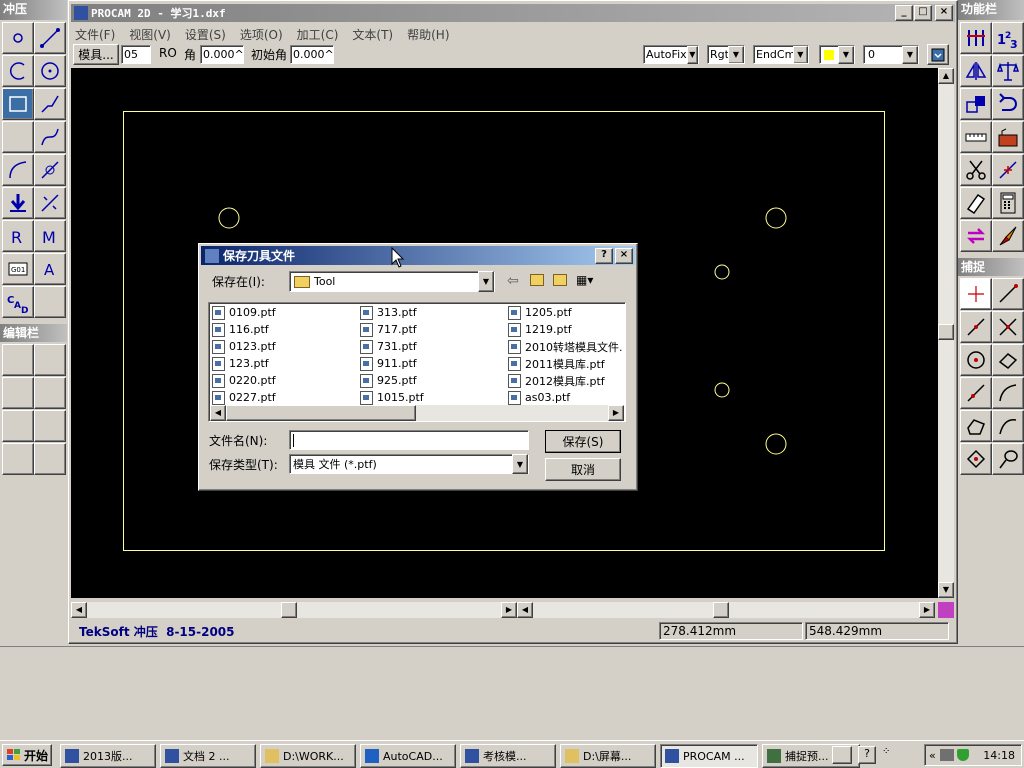  What do you see at coordinates (434, 329) in the screenshot?
I see `file-item: 717.ptf` at bounding box center [434, 329].